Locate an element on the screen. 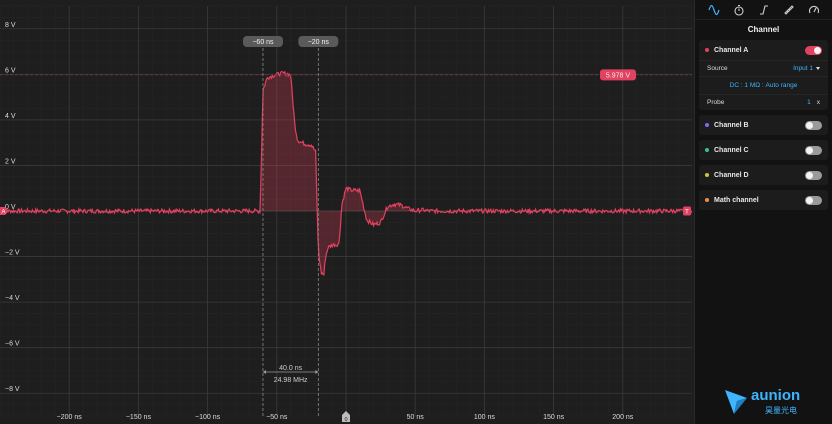 This screenshot has height=424, width=832. gauge-tab is located at coordinates (814, 10).